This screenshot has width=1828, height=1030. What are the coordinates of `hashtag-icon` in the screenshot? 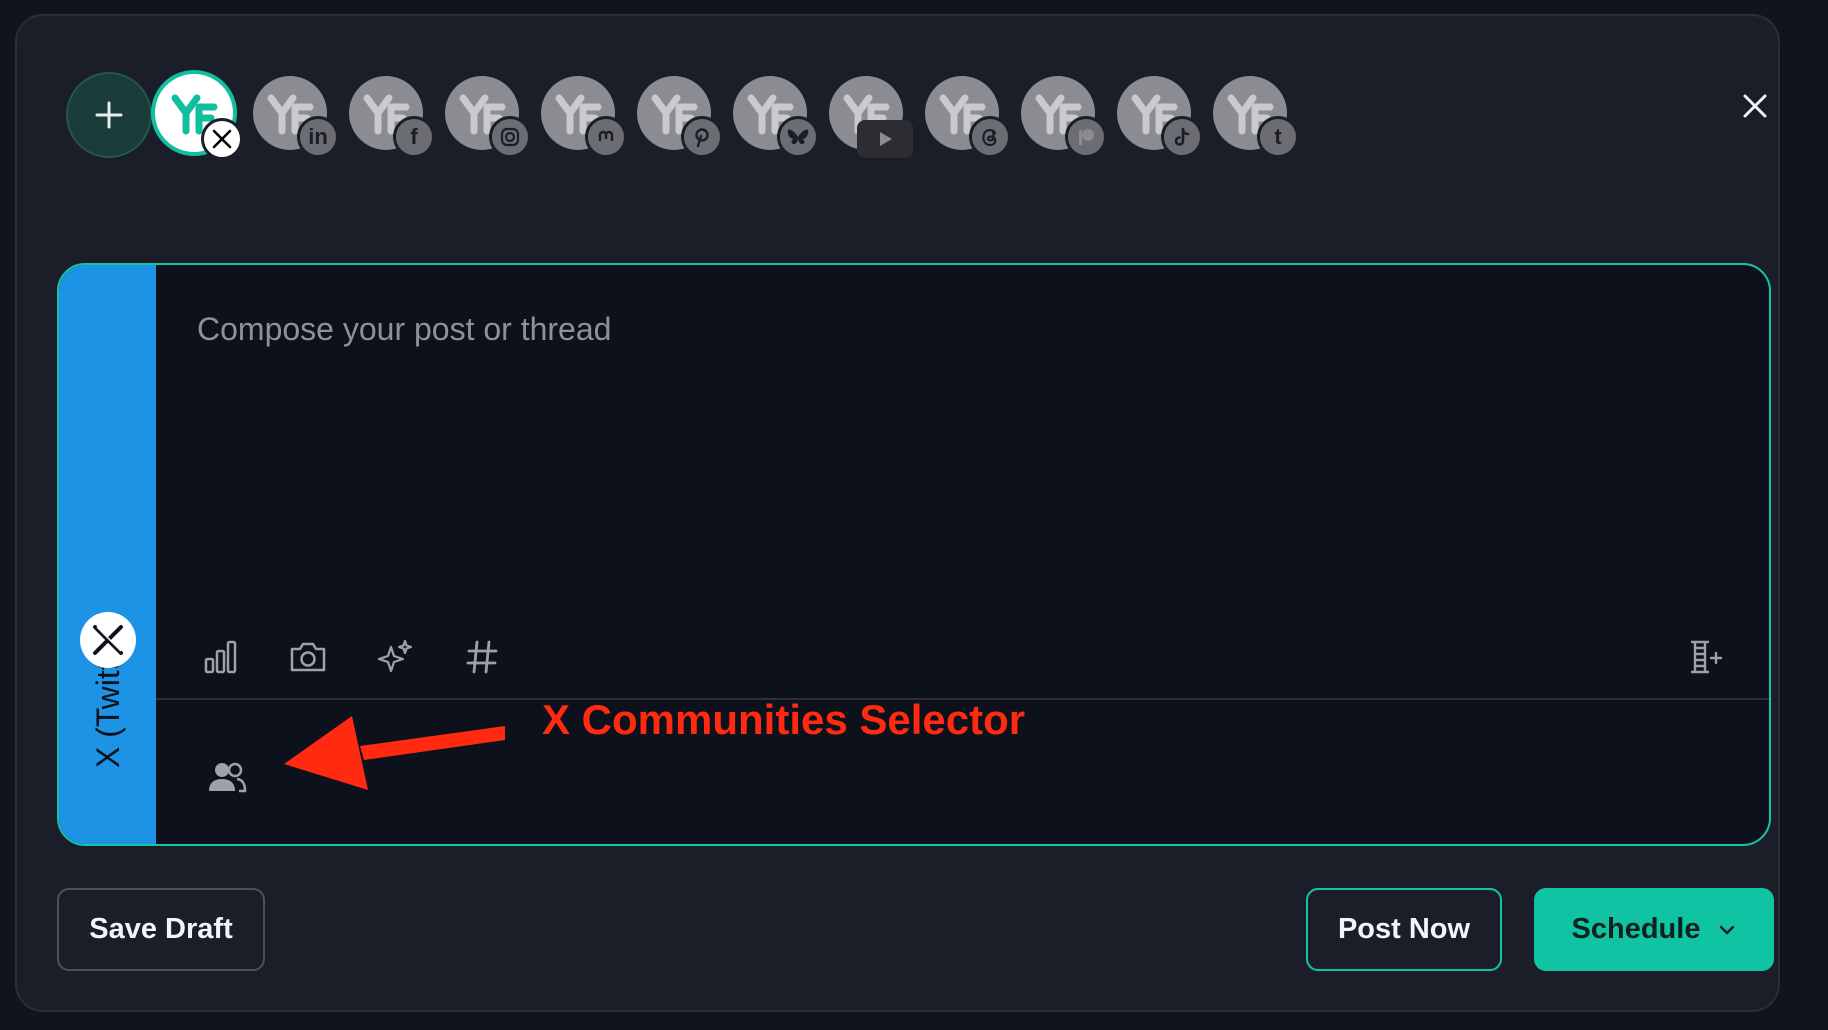 It's located at (482, 657).